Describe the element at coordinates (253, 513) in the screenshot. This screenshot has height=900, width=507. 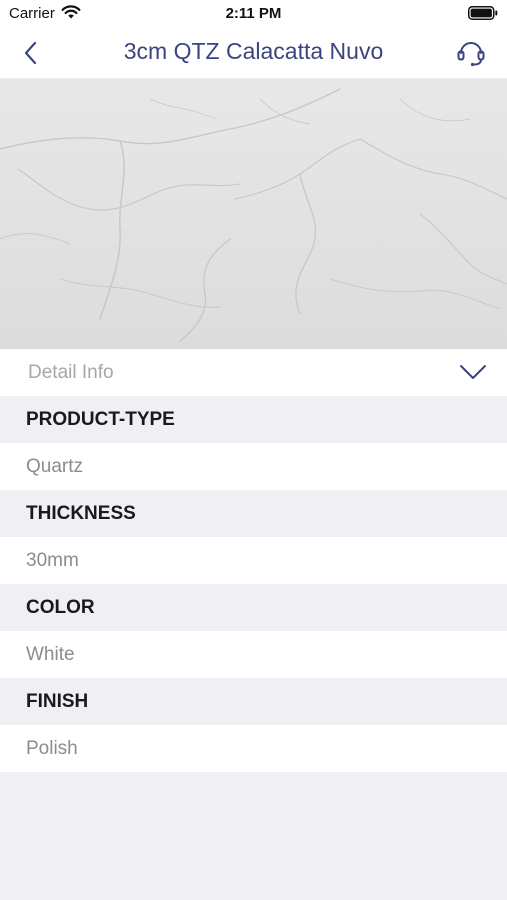
I see `spec-key-row: THICKNESS` at that location.